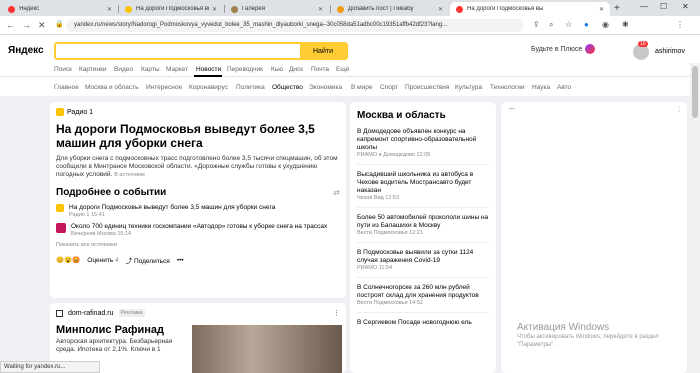 This screenshot has width=700, height=373. I want to click on news-item: В Сергиевом Посаде новогоднюю ель, so click(423, 323).